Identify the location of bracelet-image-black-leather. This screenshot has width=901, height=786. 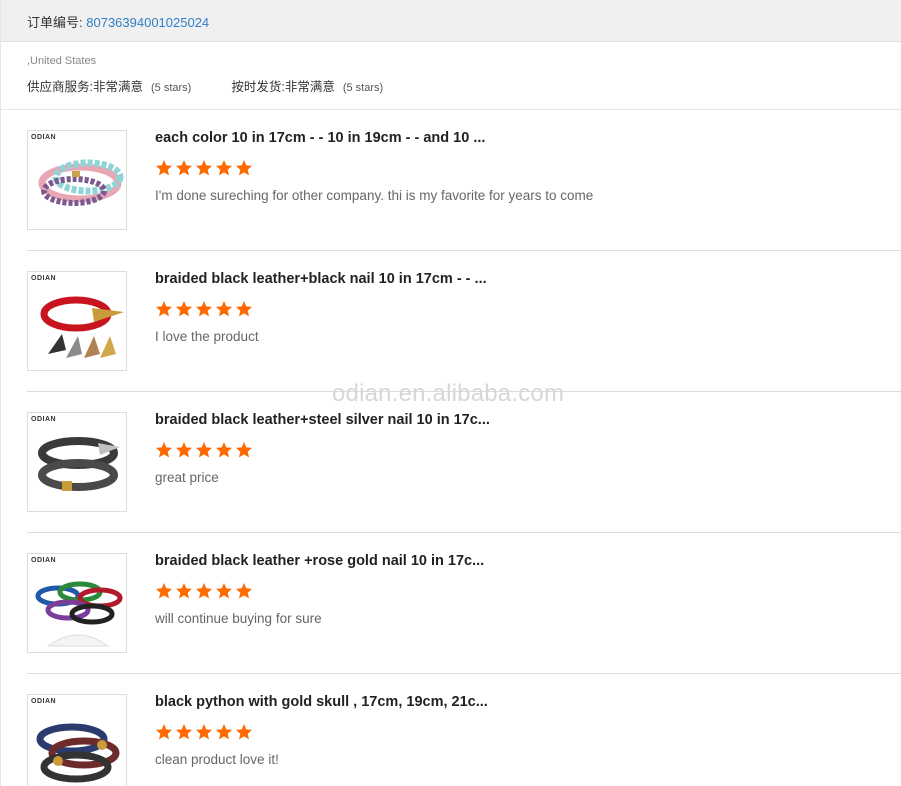
(79, 464).